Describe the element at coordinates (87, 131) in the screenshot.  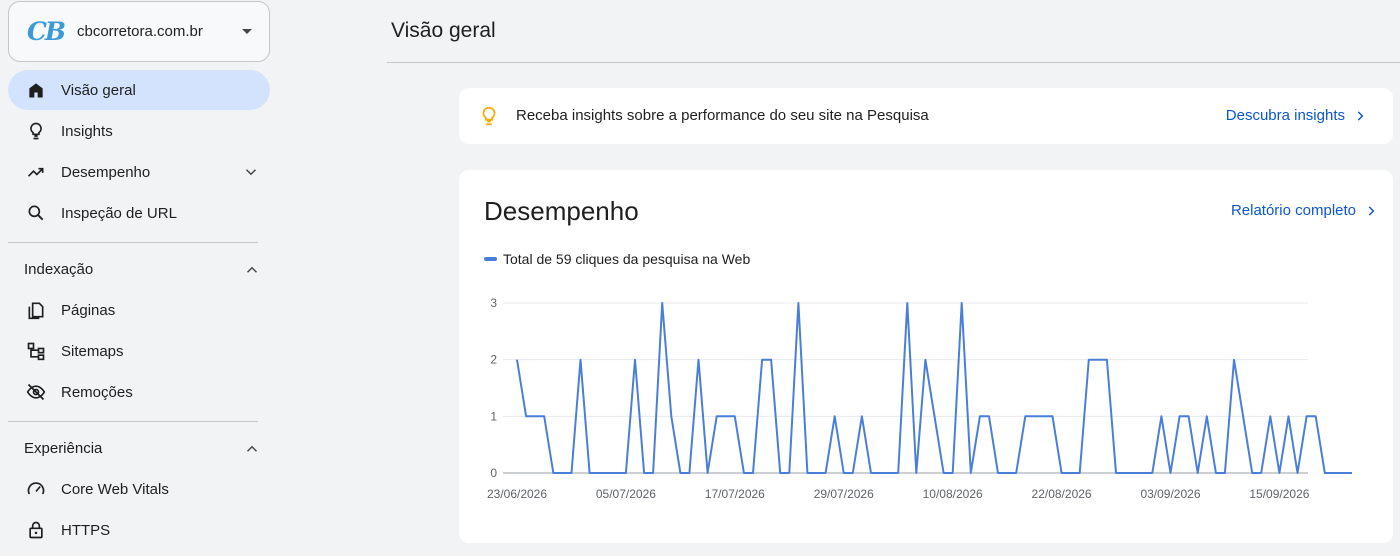
I see `sidebar-item-label: Insights` at that location.